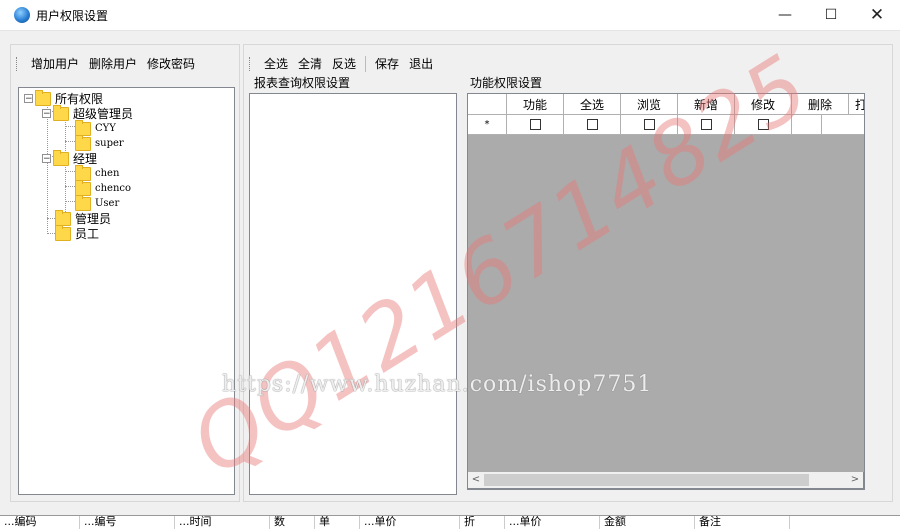  What do you see at coordinates (856, 104) in the screenshot?
I see `column-header-print: 打` at bounding box center [856, 104].